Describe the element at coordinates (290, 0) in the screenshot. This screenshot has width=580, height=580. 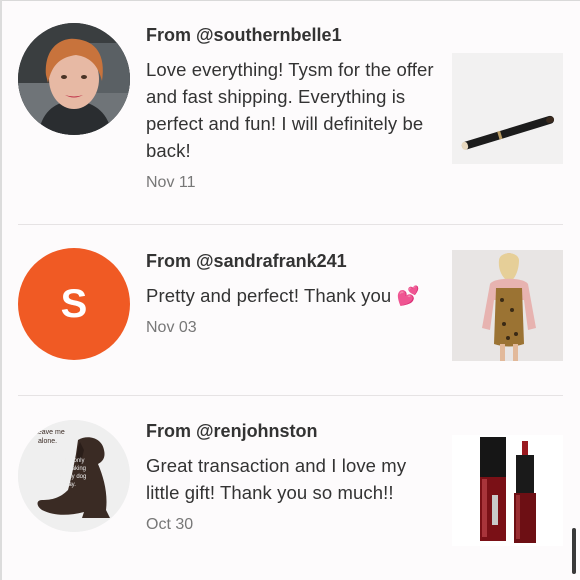
I see `top-border` at that location.